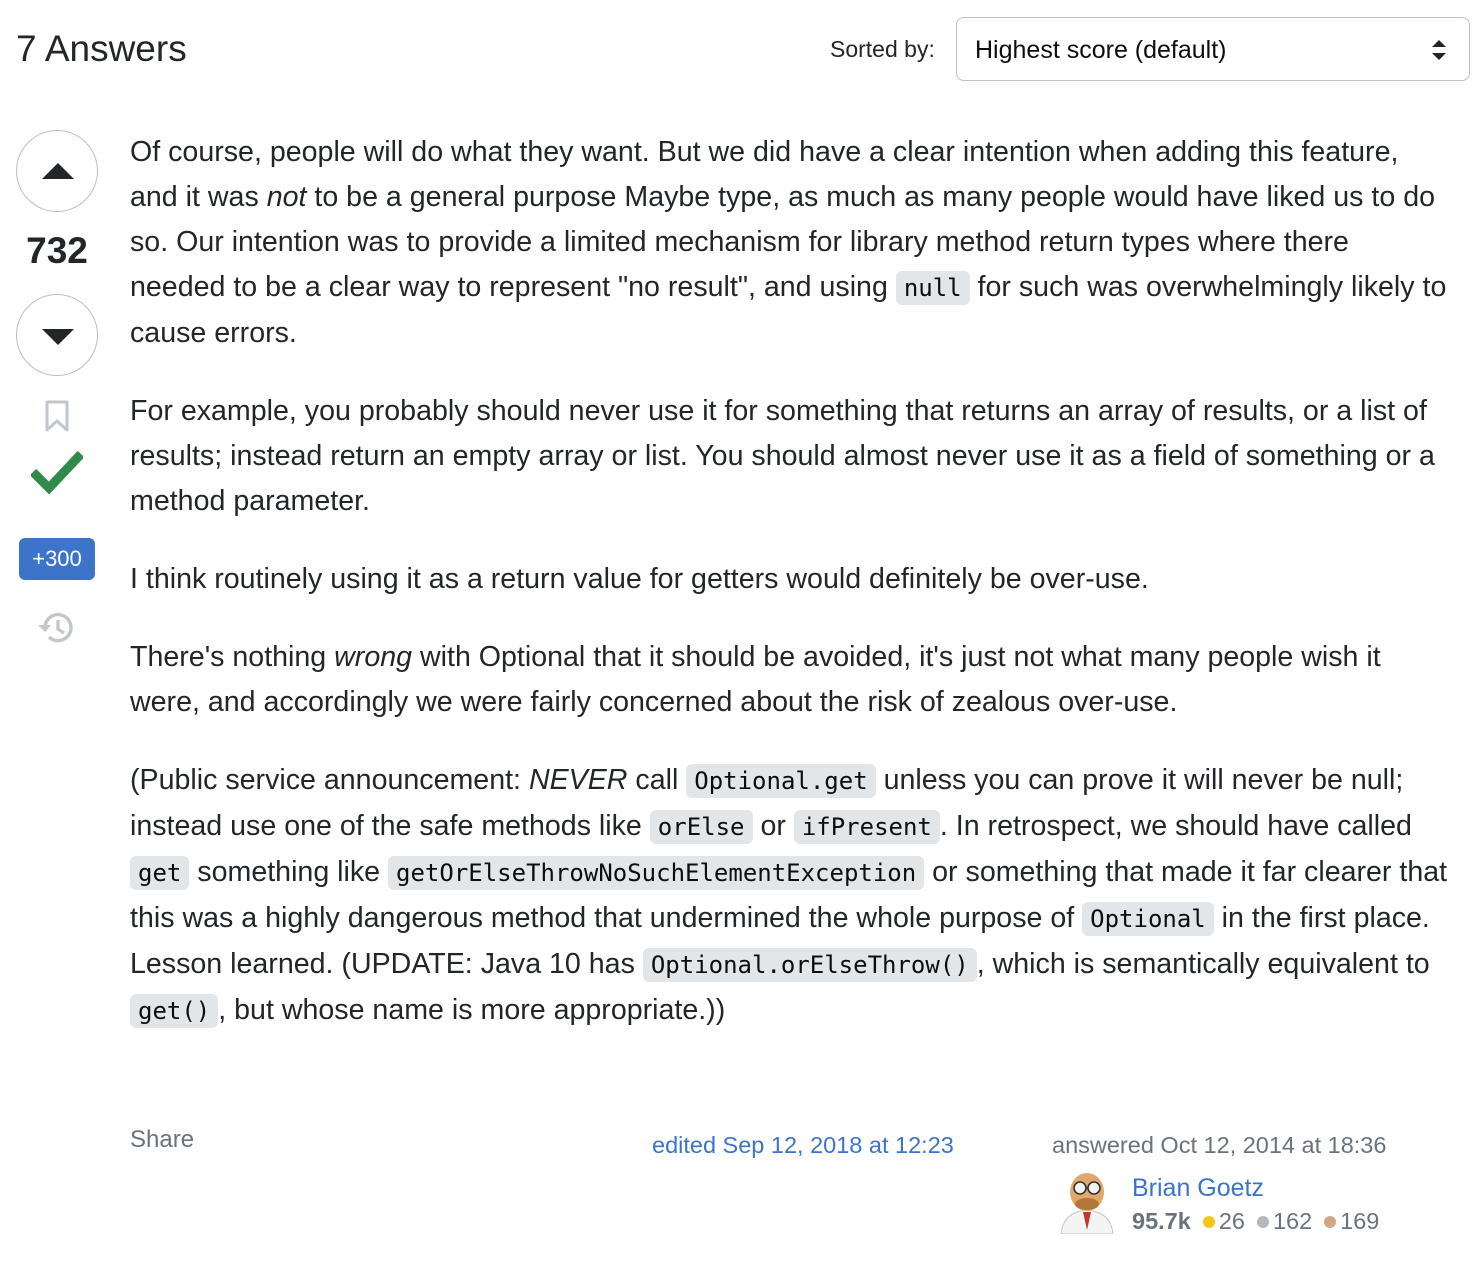  Describe the element at coordinates (932, 288) in the screenshot. I see `inline-code: null` at that location.